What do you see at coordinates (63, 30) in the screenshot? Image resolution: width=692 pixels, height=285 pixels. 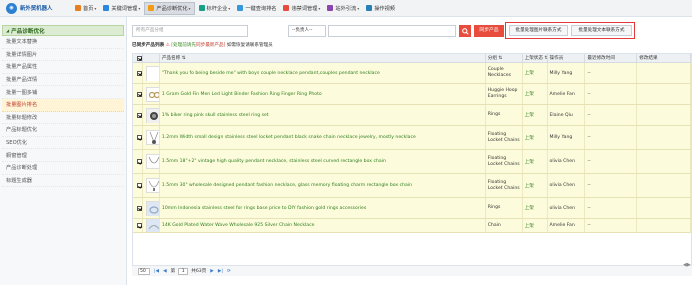 I see `sidebar-header: ◢ 产品诊断优化` at bounding box center [63, 30].